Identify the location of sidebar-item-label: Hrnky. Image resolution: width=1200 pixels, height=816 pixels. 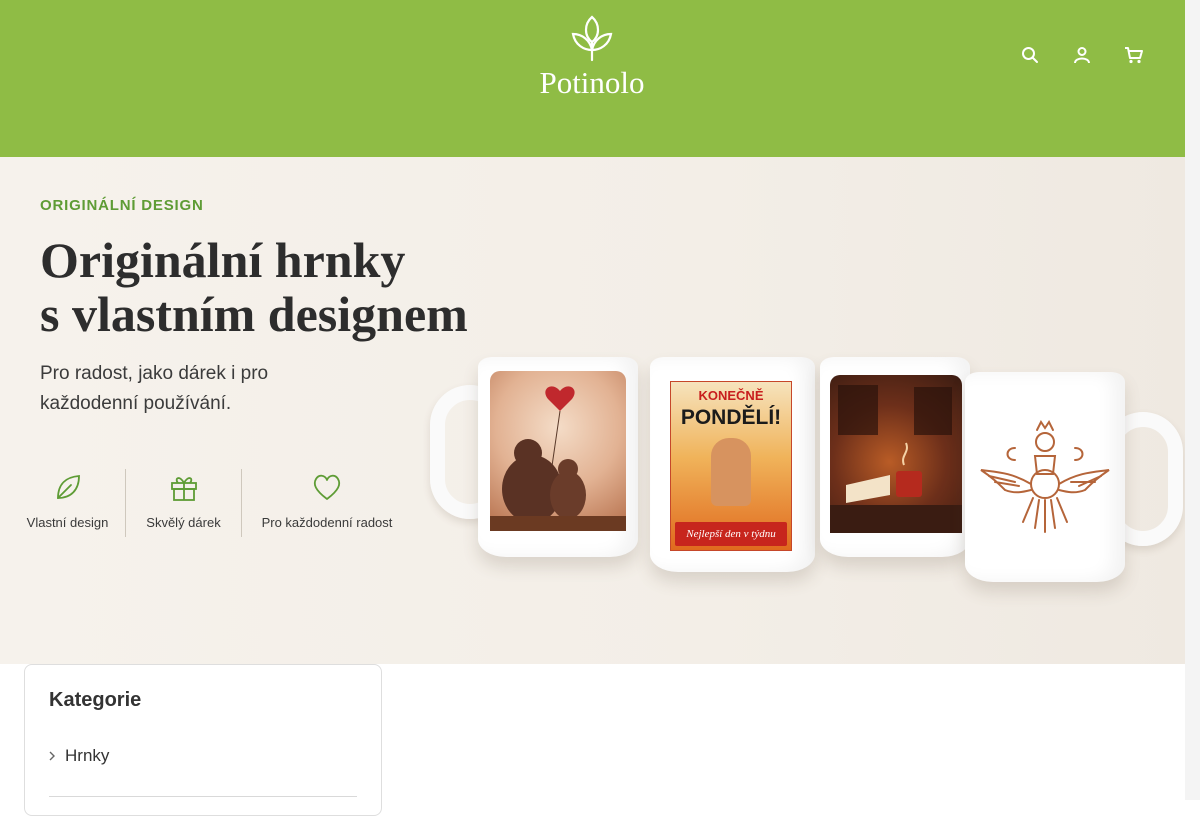
(87, 755).